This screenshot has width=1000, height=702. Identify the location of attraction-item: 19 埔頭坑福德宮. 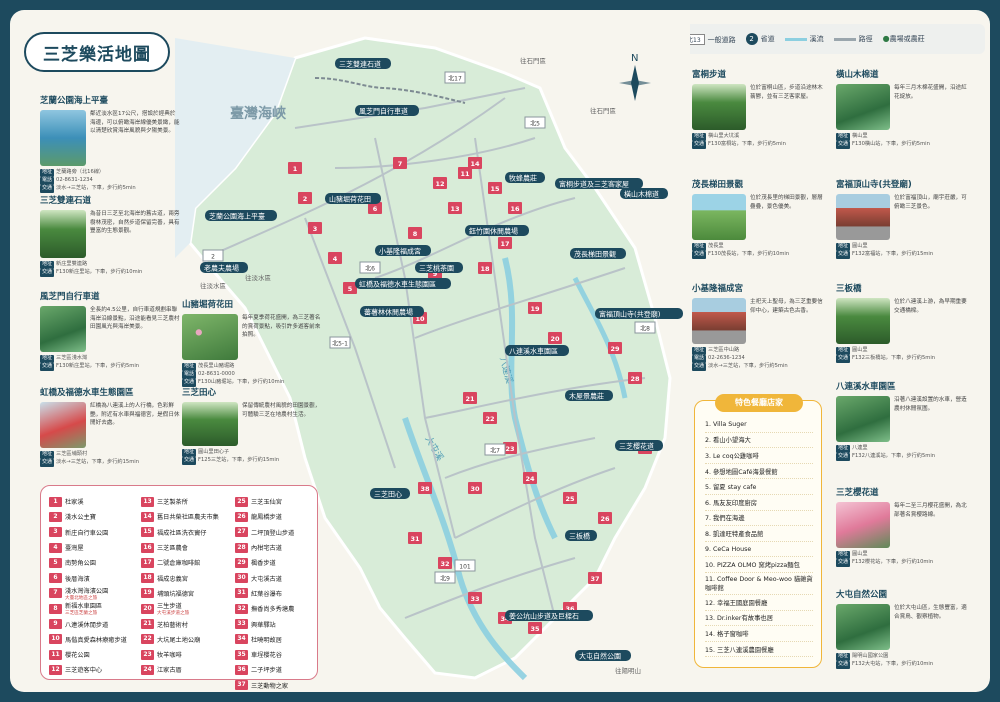
(188, 593).